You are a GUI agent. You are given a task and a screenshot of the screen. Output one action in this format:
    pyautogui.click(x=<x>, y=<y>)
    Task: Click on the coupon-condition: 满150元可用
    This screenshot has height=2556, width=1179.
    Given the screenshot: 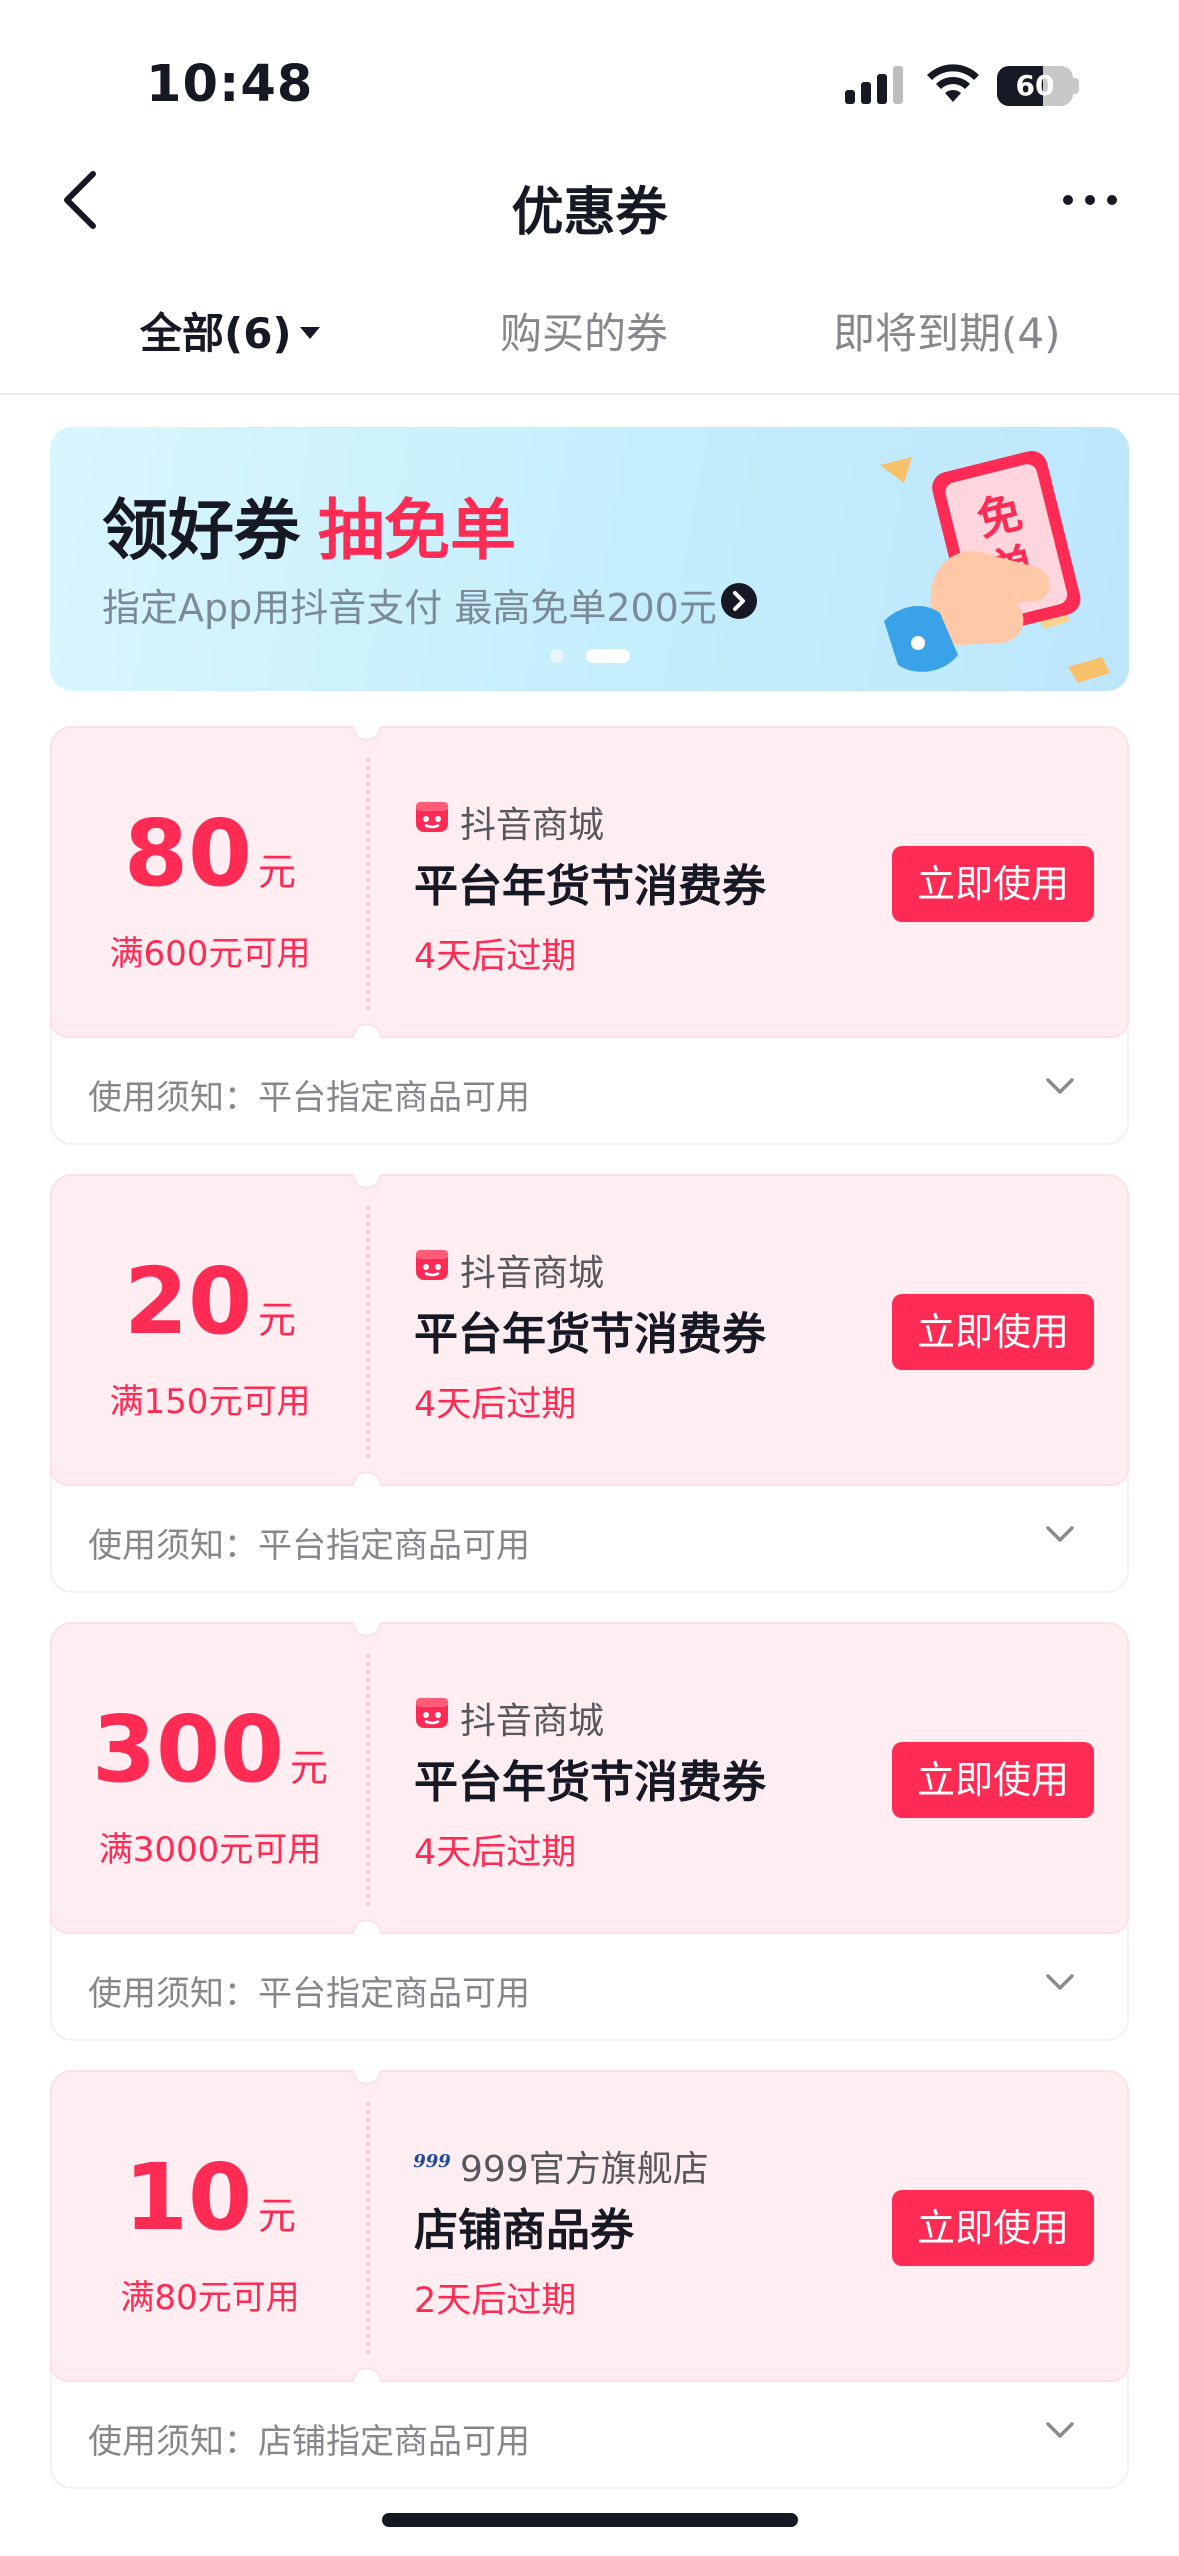 What is the action you would take?
    pyautogui.click(x=210, y=1402)
    